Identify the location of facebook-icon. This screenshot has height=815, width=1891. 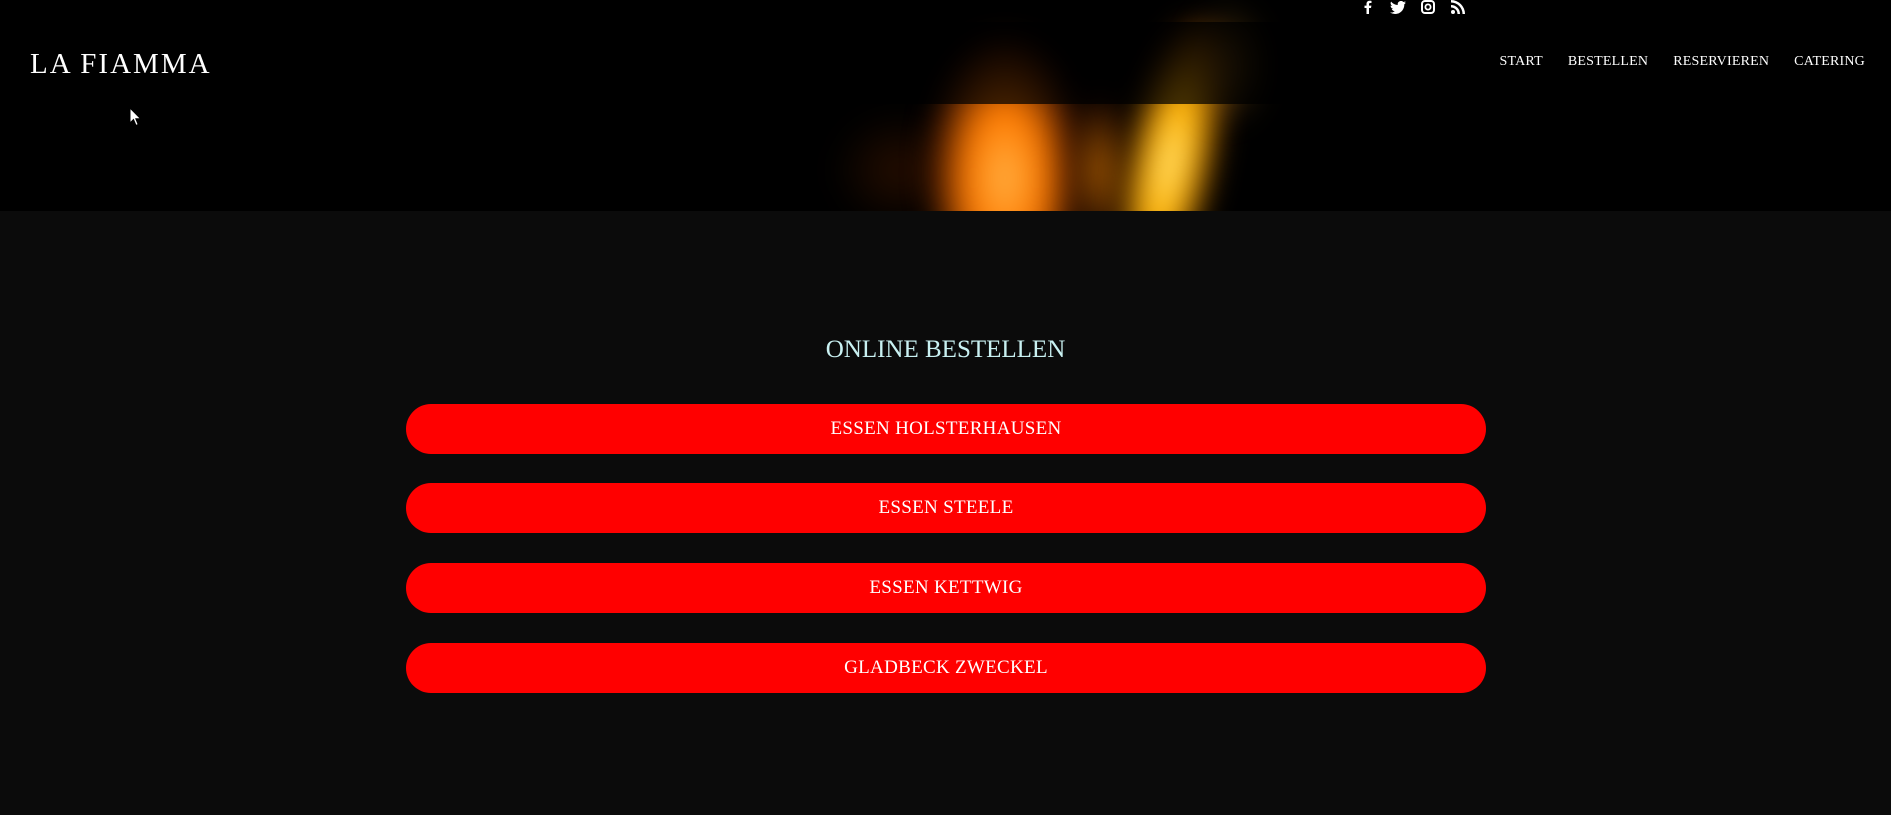
(1368, 7).